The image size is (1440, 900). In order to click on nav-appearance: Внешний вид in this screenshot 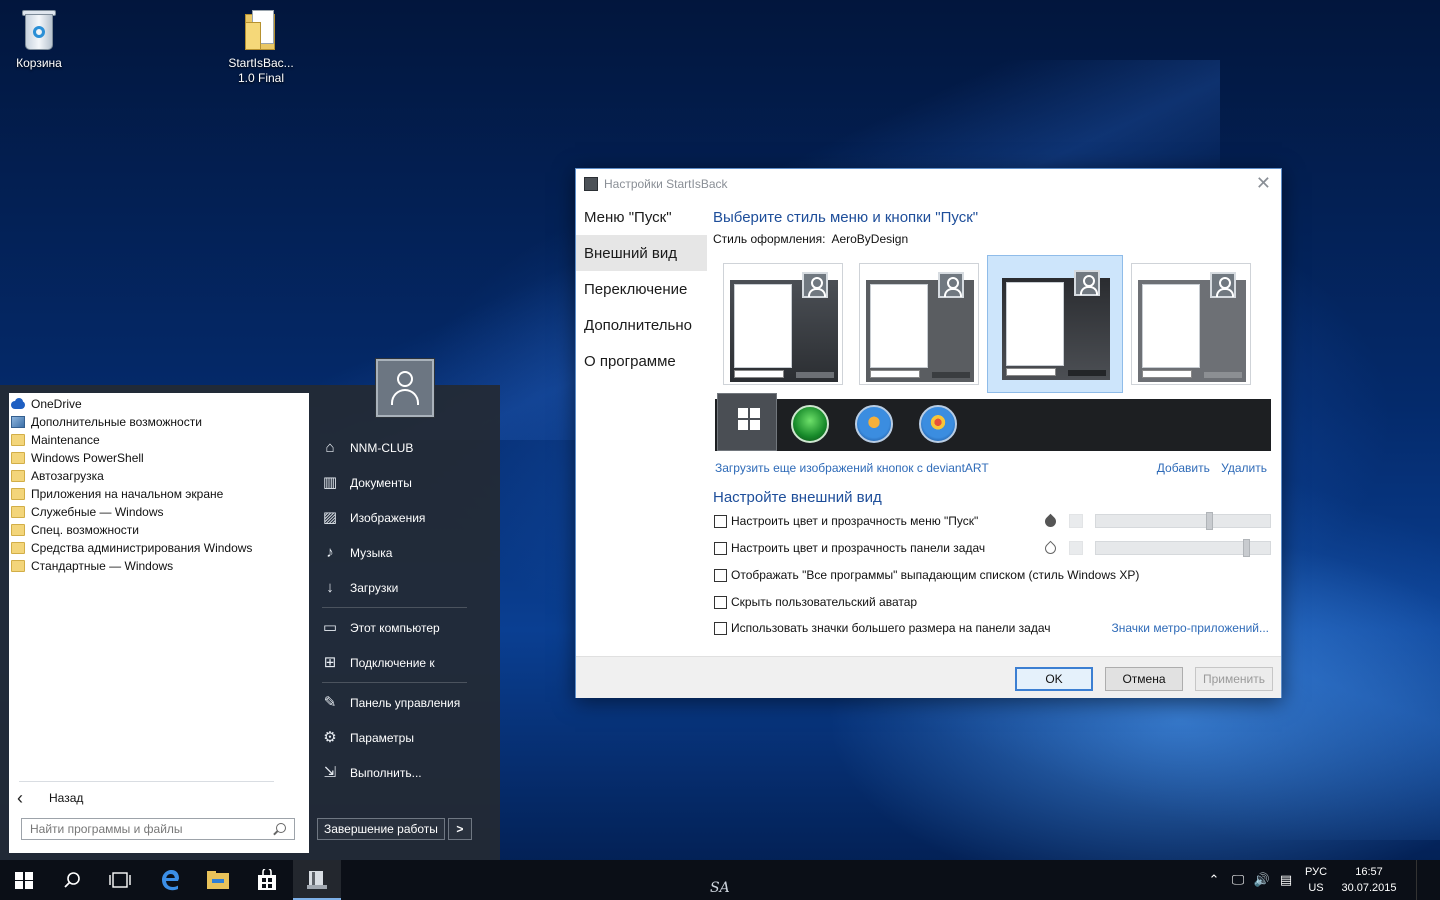, I will do `click(641, 253)`.